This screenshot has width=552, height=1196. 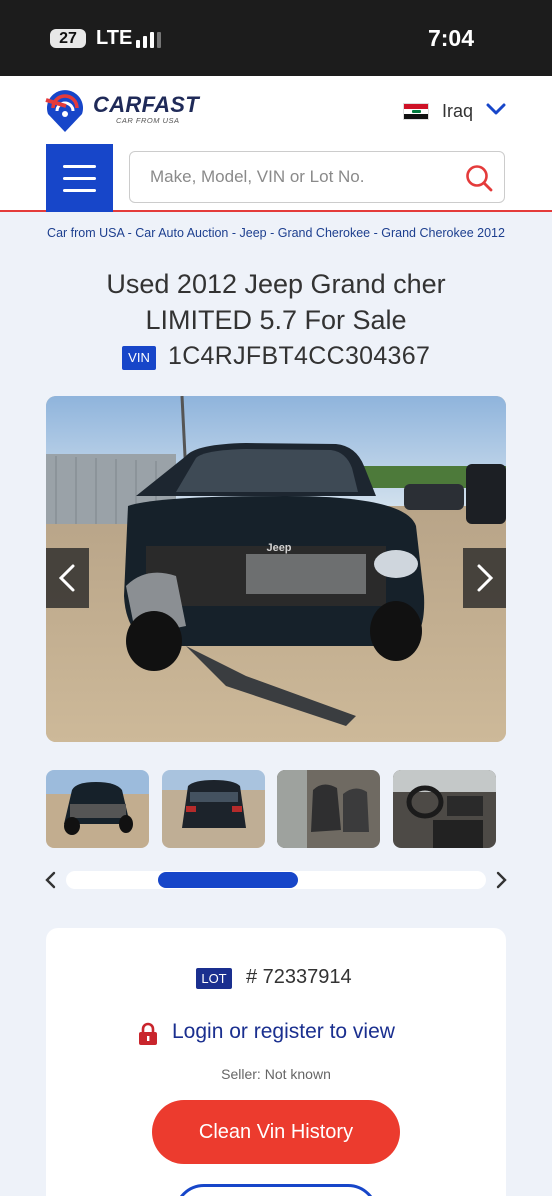 What do you see at coordinates (457, 111) in the screenshot?
I see `country-selector: Iraq` at bounding box center [457, 111].